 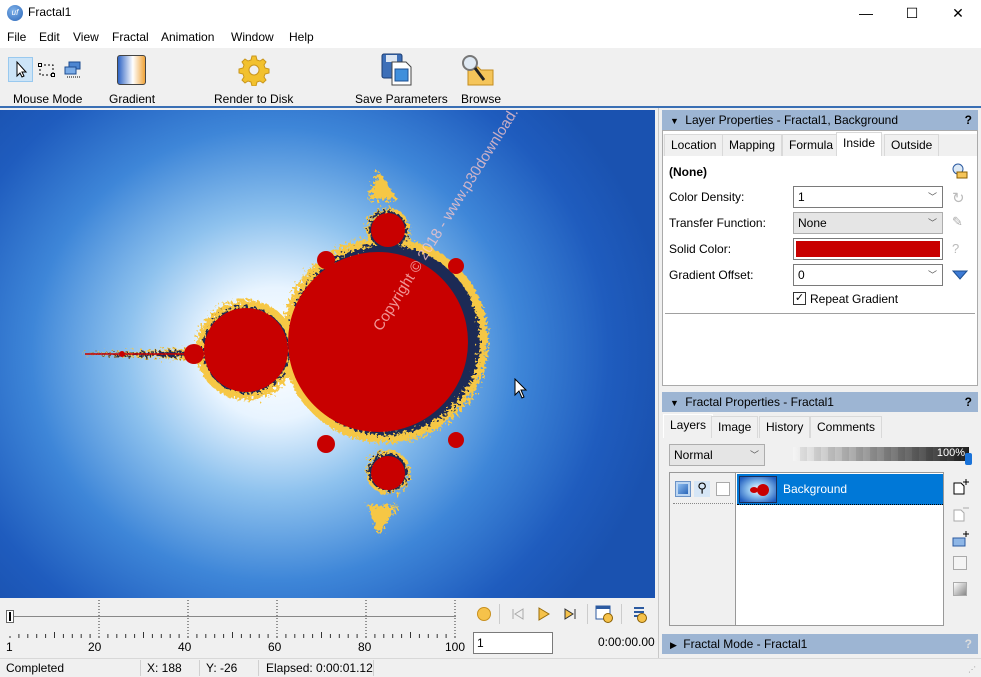 I want to click on fractal-mode-title: Fractal Mode - Fractal1, so click(x=745, y=644).